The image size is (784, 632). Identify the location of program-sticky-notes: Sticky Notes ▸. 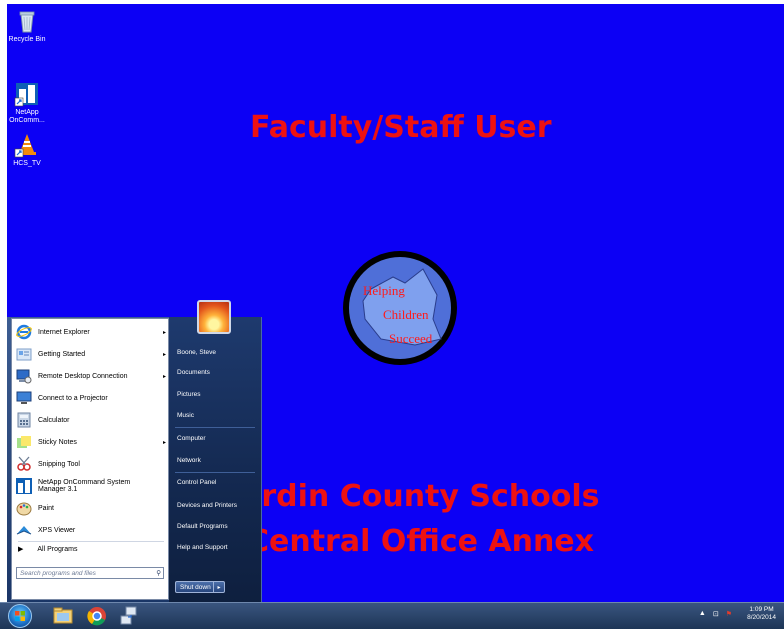
(91, 442).